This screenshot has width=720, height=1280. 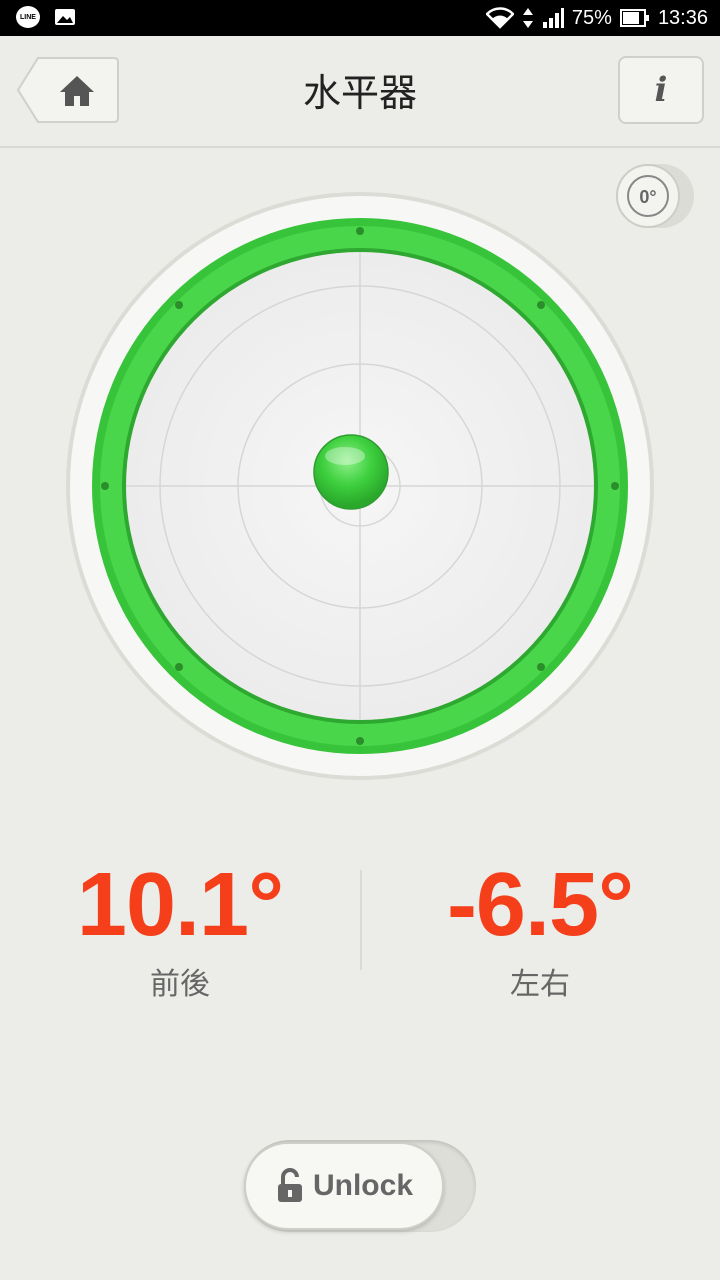 I want to click on wifi-icon, so click(x=499, y=18).